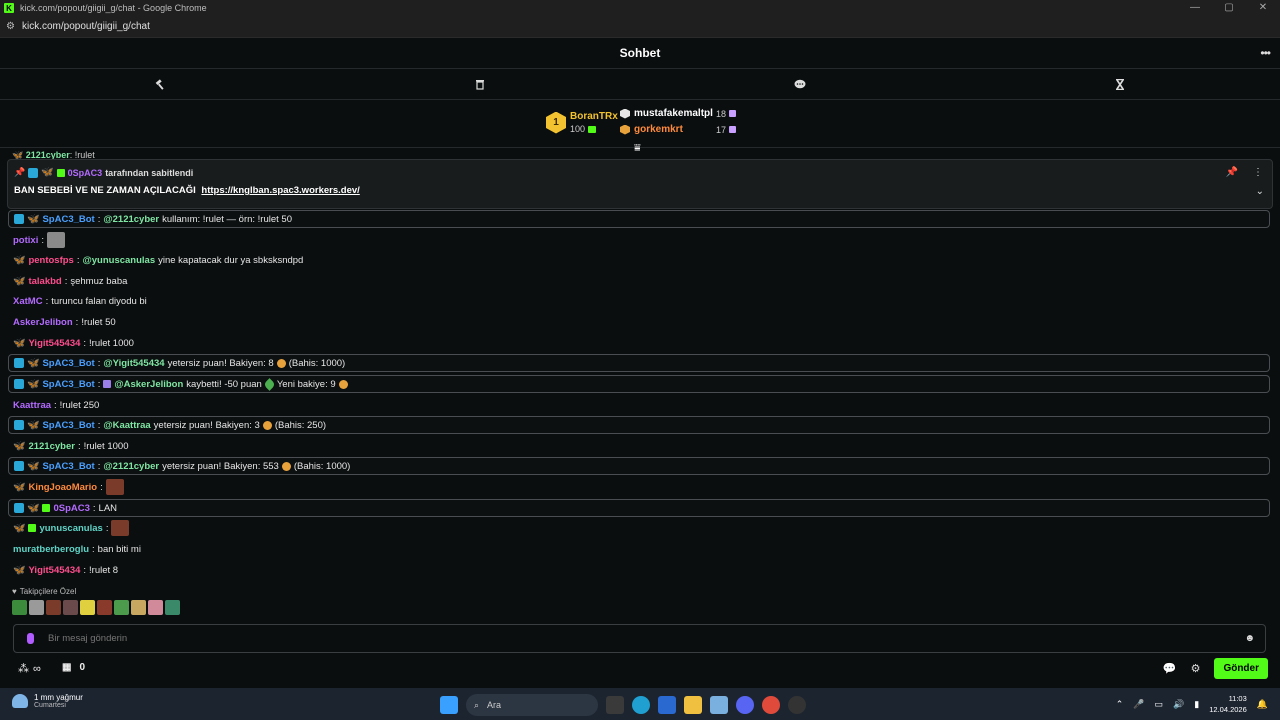 Image resolution: width=1280 pixels, height=720 pixels. What do you see at coordinates (1229, 8) in the screenshot?
I see `maximize-button: ▢` at bounding box center [1229, 8].